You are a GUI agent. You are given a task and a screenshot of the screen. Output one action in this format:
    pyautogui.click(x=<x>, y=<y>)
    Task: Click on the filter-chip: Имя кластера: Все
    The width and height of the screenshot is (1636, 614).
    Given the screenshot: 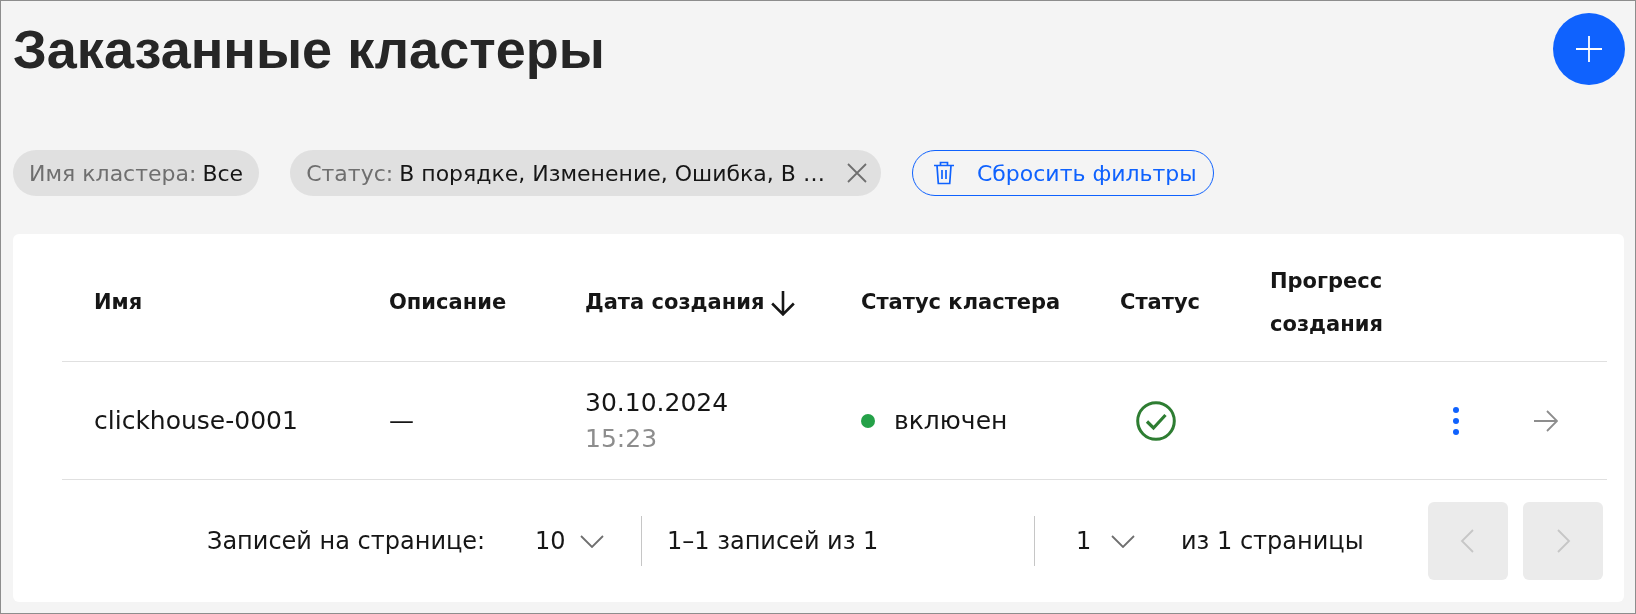 What is the action you would take?
    pyautogui.click(x=136, y=173)
    